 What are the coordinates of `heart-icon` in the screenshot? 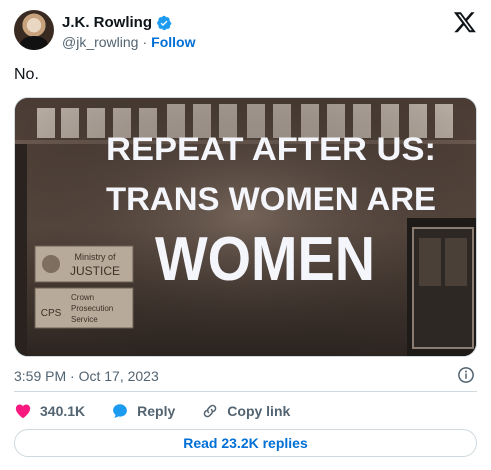 It's located at (23, 411).